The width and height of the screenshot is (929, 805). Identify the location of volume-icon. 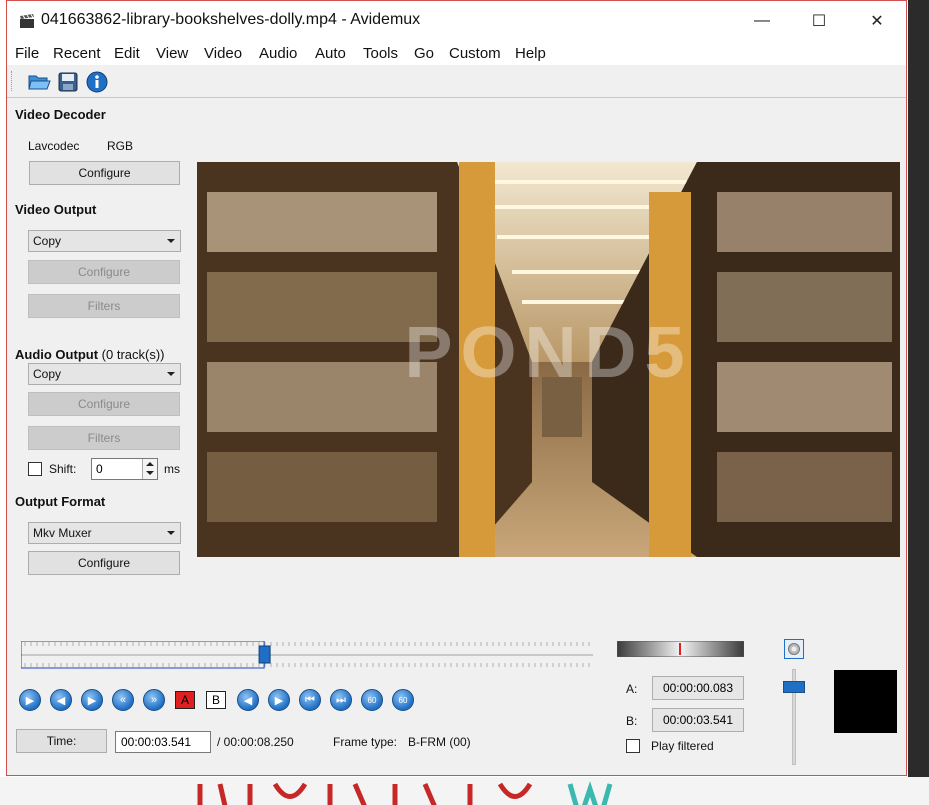
(794, 649).